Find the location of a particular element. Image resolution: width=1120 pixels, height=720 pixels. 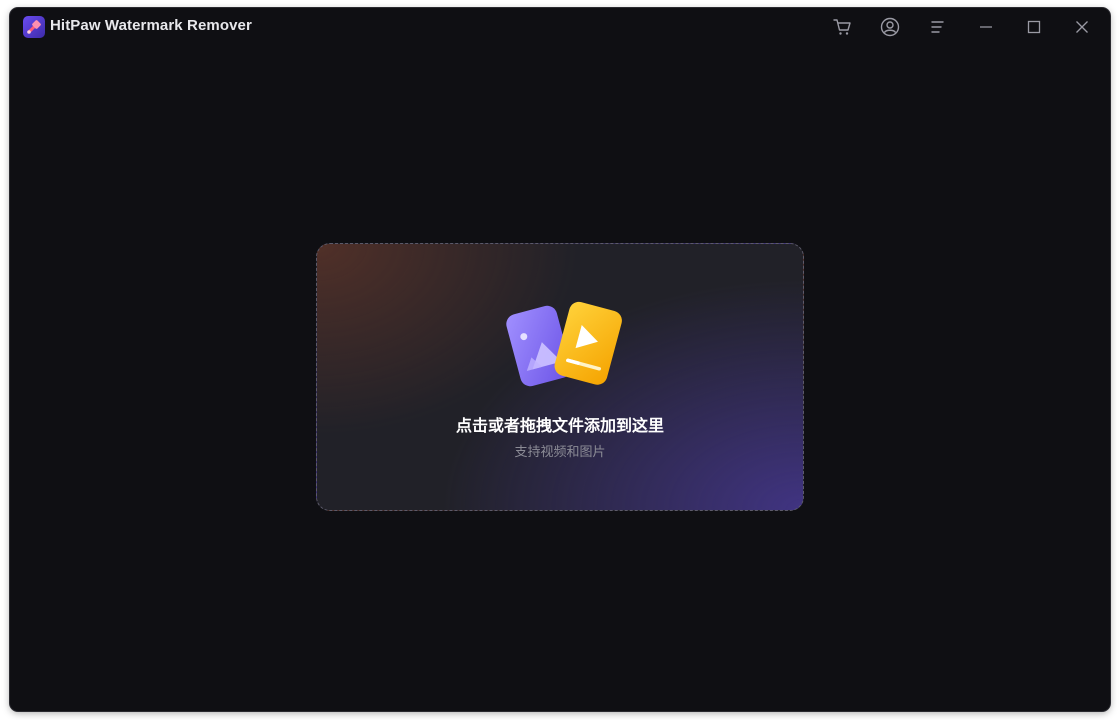

close-icon is located at coordinates (1082, 27).